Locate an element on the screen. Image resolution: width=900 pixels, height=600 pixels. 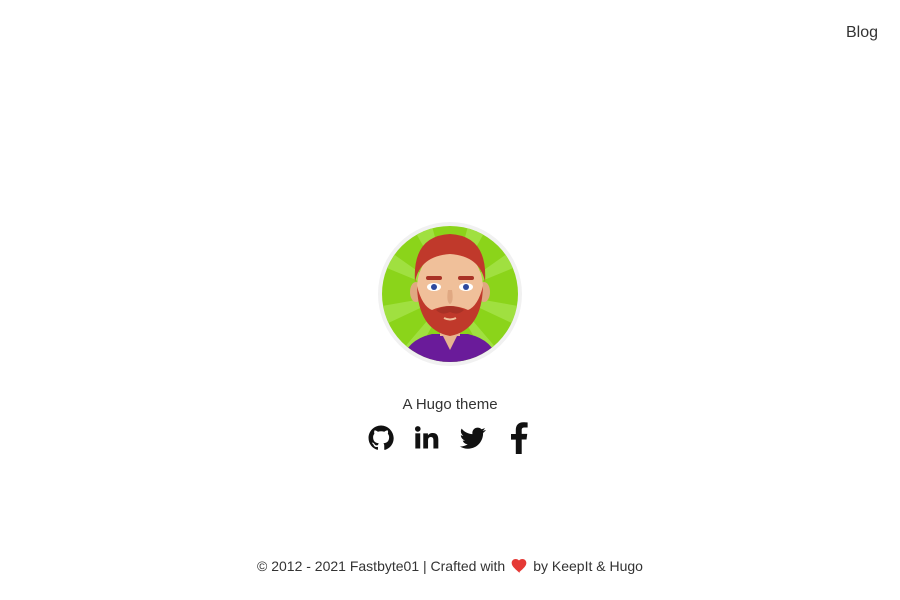
credit-text: by KeepIt & Hugo is located at coordinates (588, 566).